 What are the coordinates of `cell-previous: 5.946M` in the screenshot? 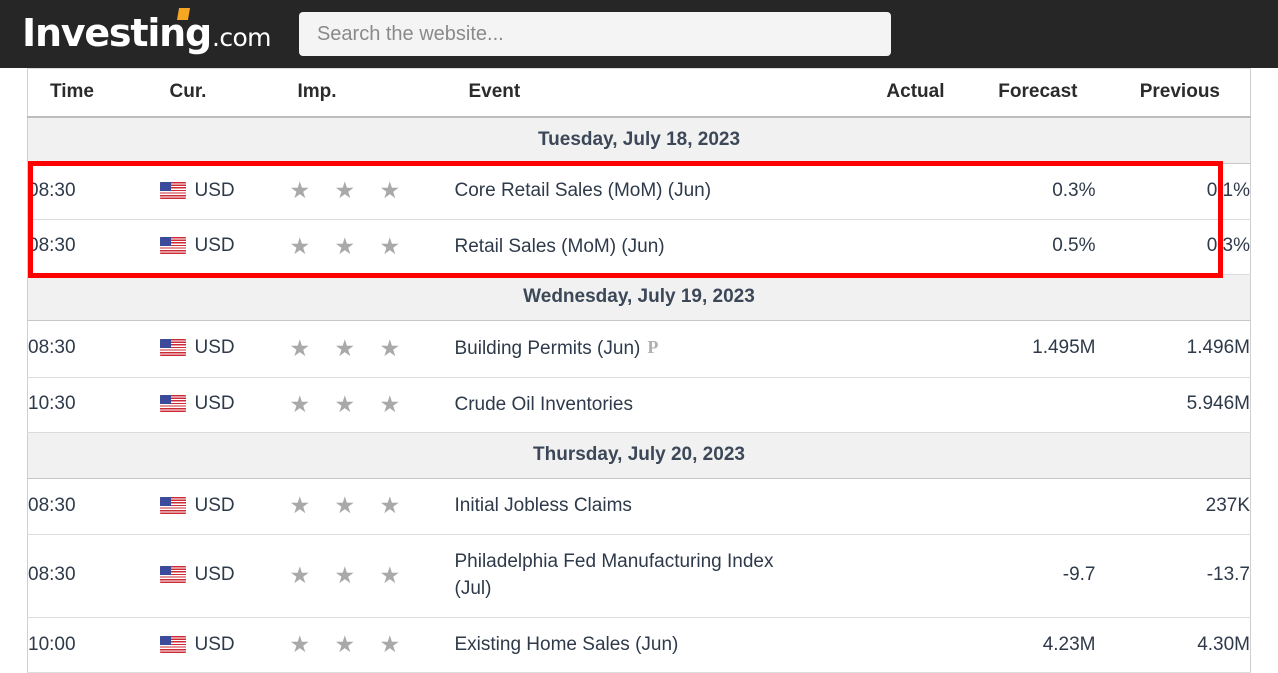 It's located at (1173, 405).